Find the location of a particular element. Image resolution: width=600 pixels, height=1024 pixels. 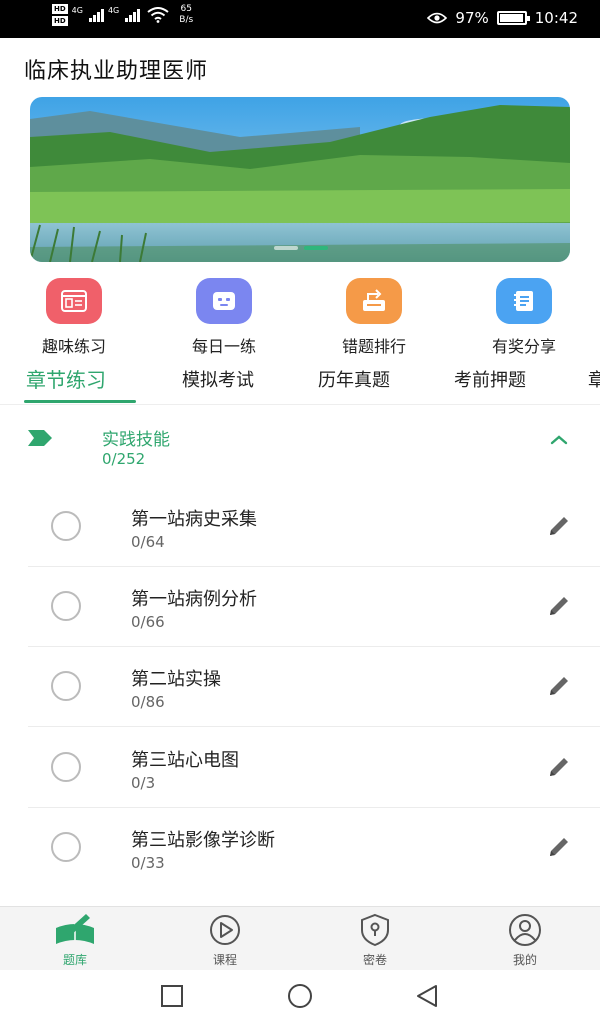

user-icon is located at coordinates (525, 930).